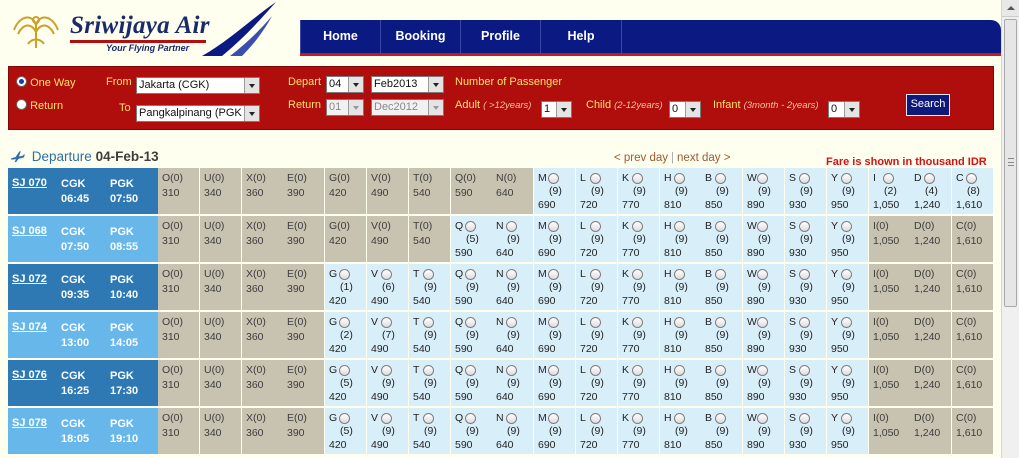 This screenshot has width=1019, height=458. Describe the element at coordinates (198, 85) in the screenshot. I see `from-select: Jakarta (CGK)` at that location.